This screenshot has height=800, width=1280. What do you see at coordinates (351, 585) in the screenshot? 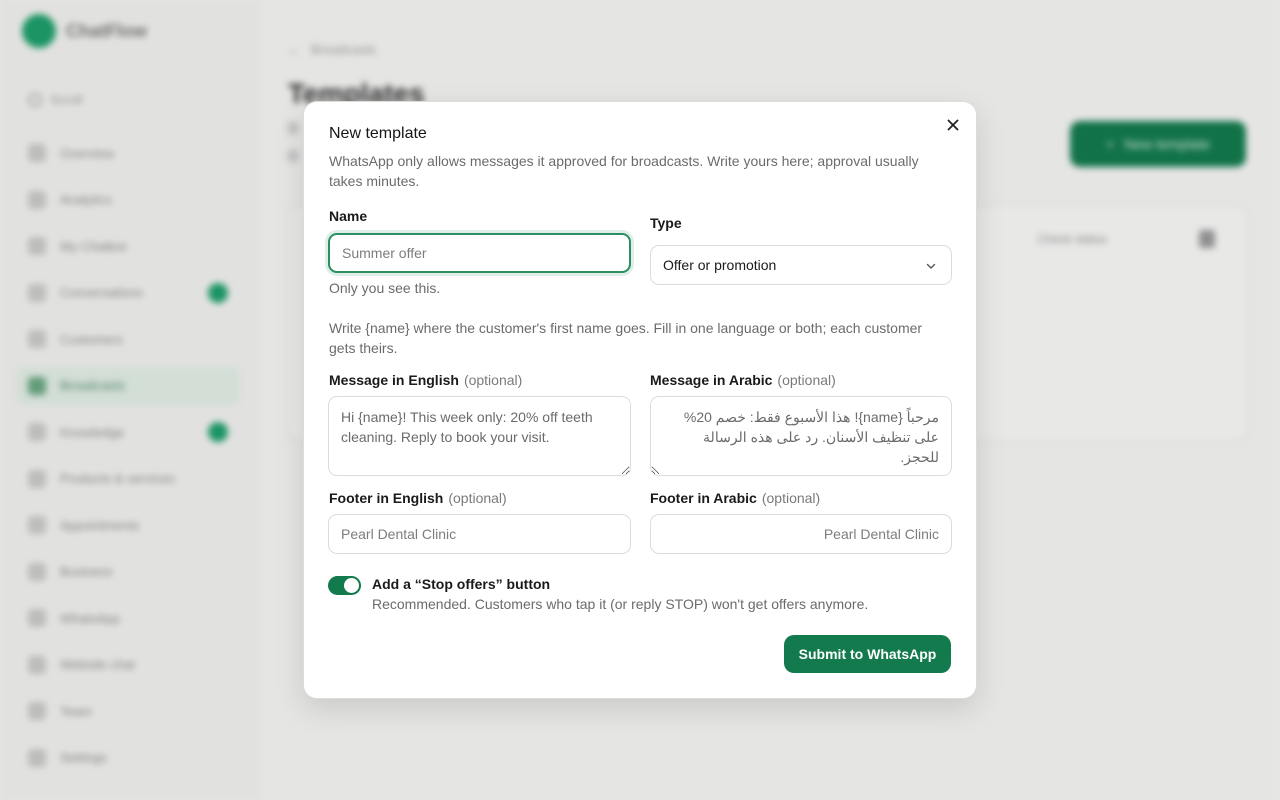
I see `toggle-knob` at bounding box center [351, 585].